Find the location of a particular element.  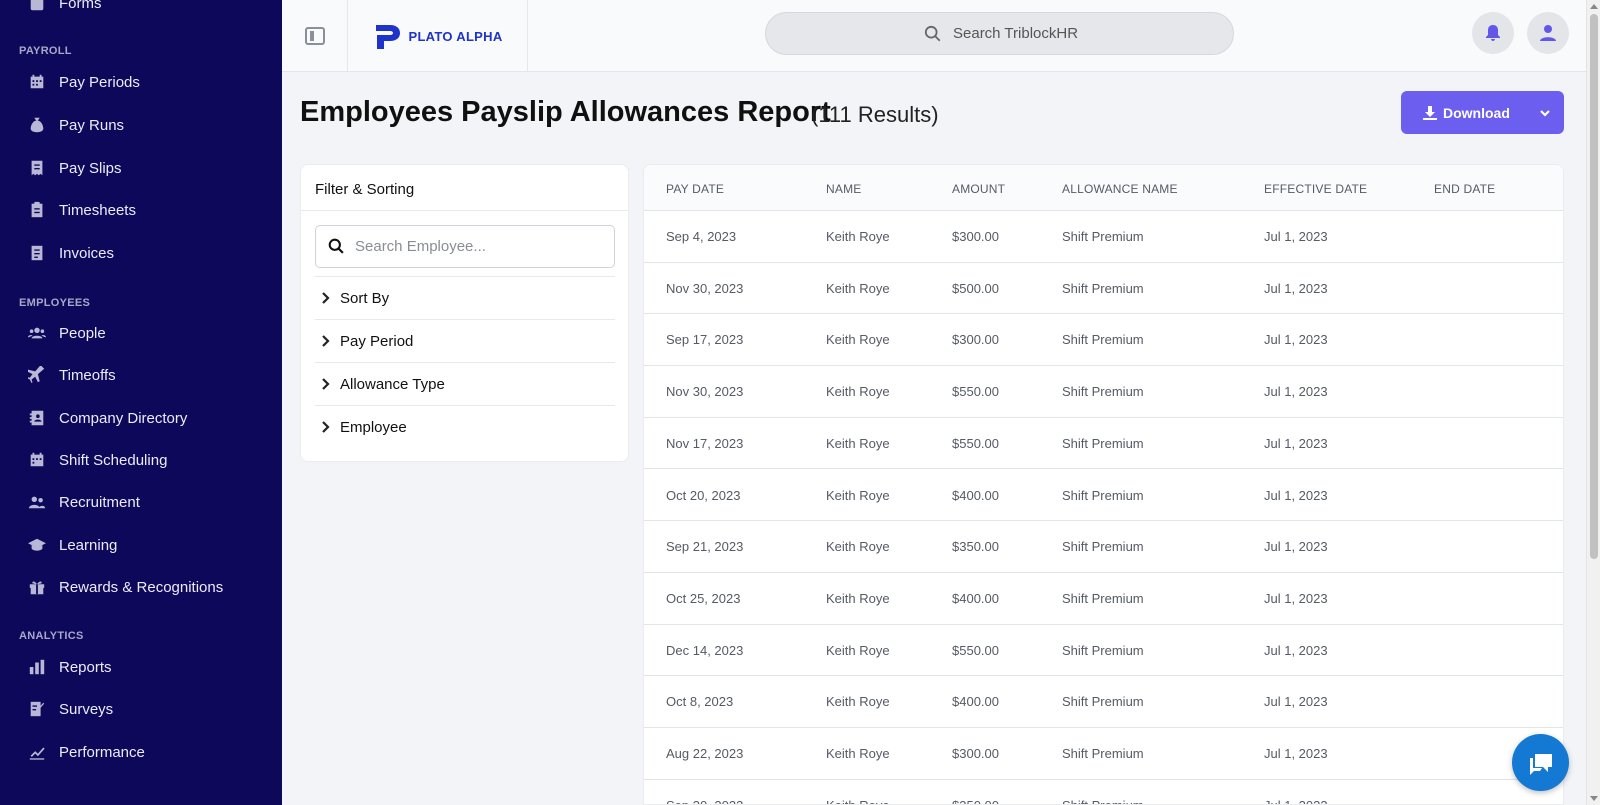

sidebar-item-people: People is located at coordinates (141, 333).